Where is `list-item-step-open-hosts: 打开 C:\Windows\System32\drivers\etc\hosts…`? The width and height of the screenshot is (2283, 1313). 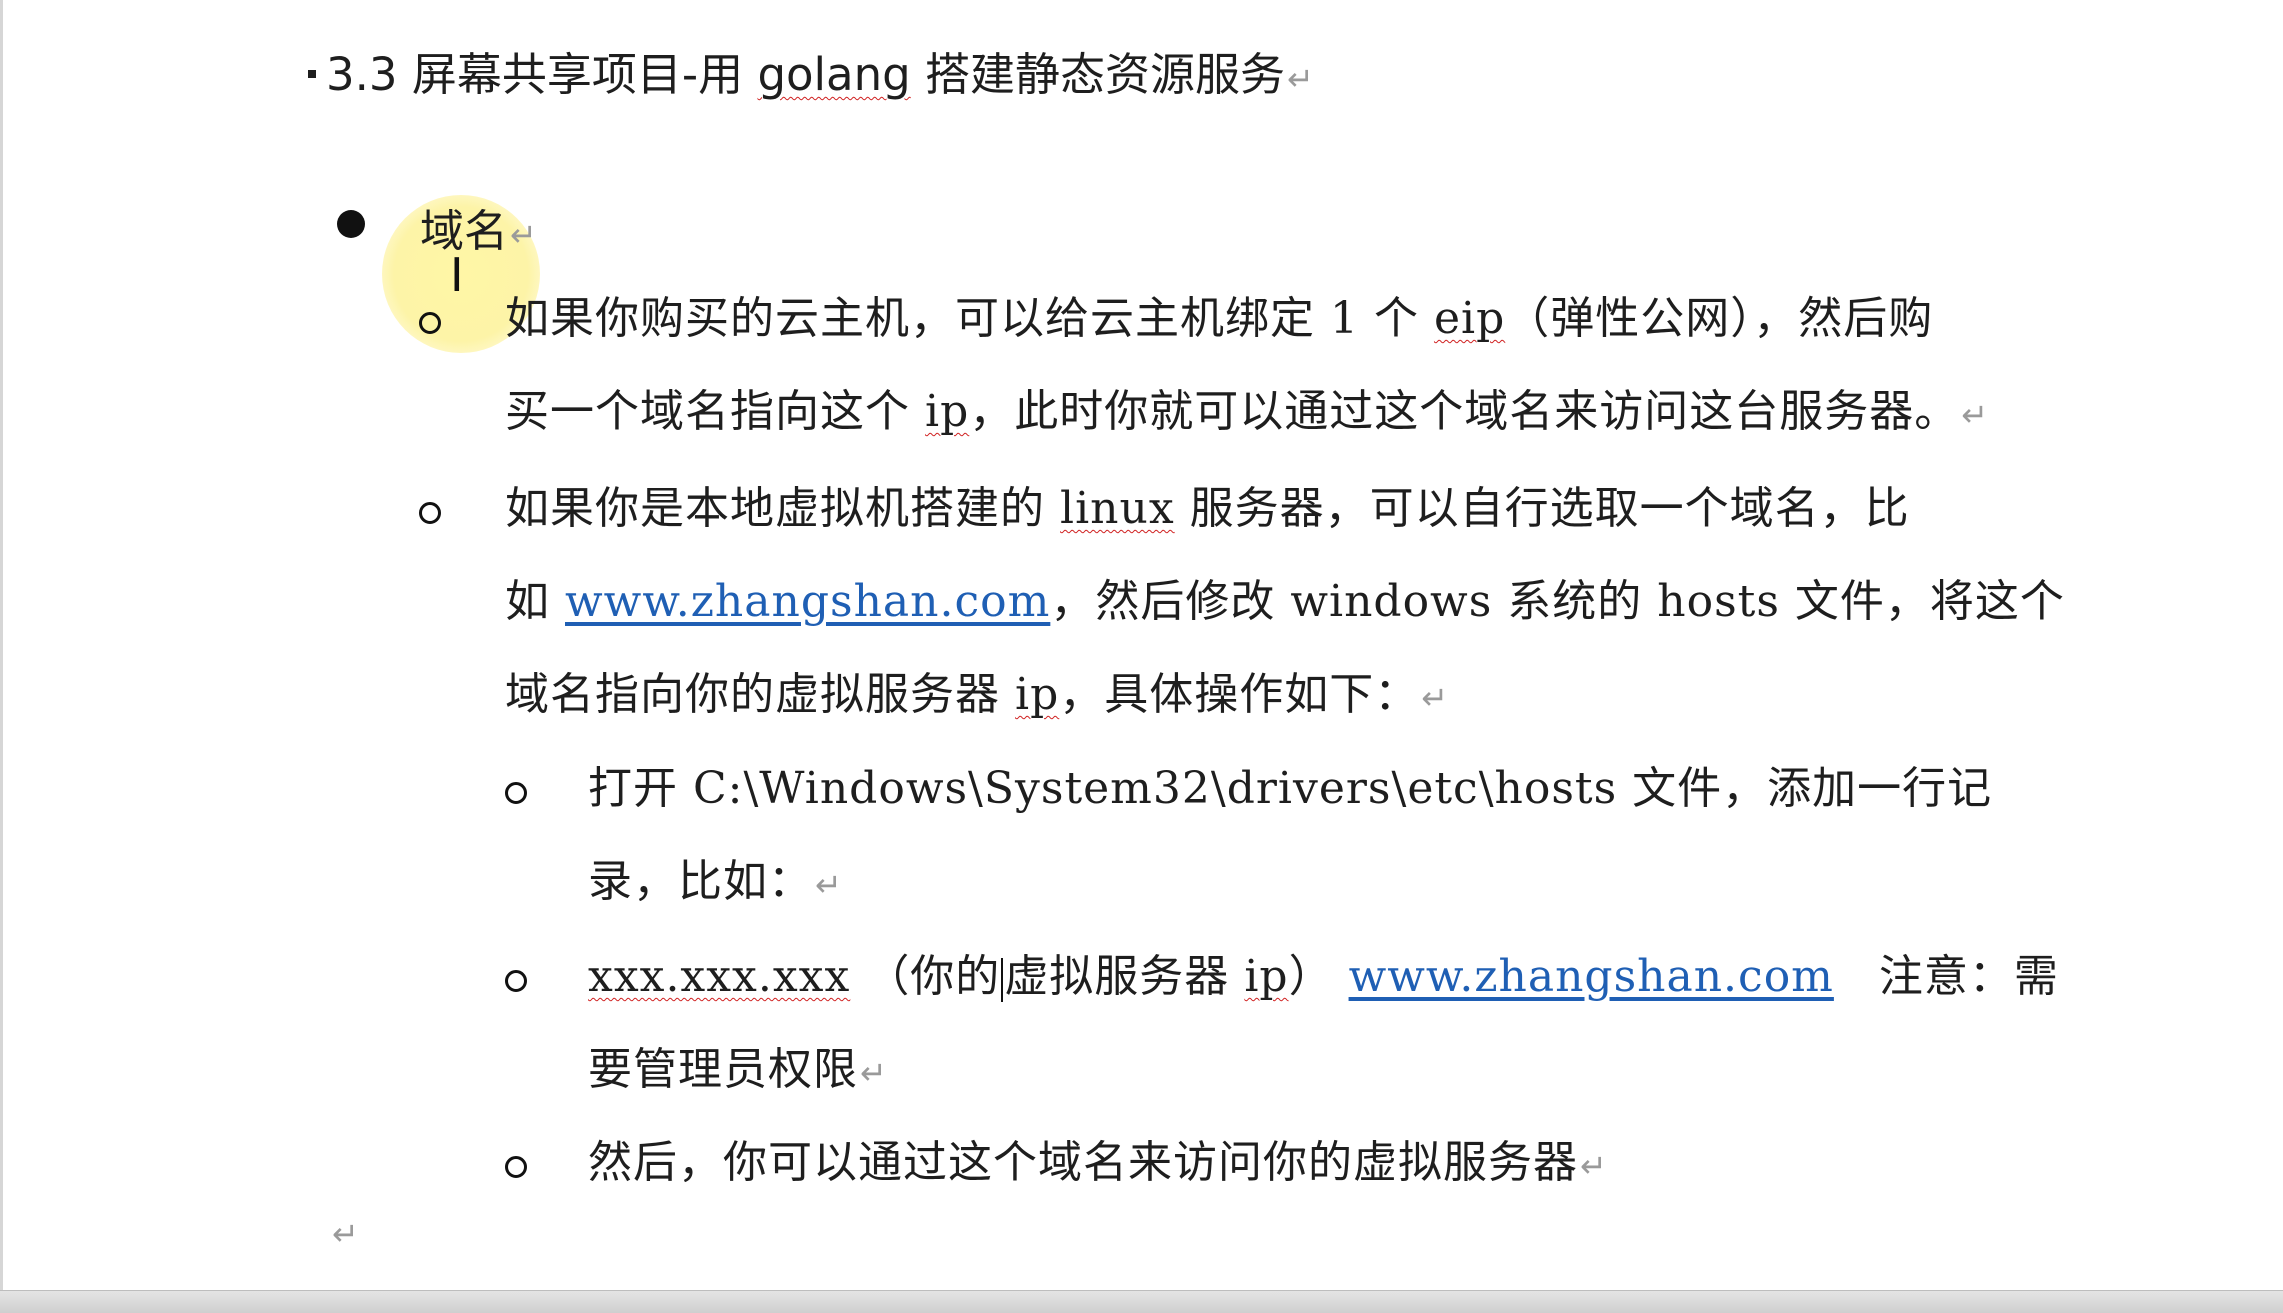
list-item-step-open-hosts: 打开 C:\Windows\System32\drivers\etc\hosts… is located at coordinates (1290, 837).